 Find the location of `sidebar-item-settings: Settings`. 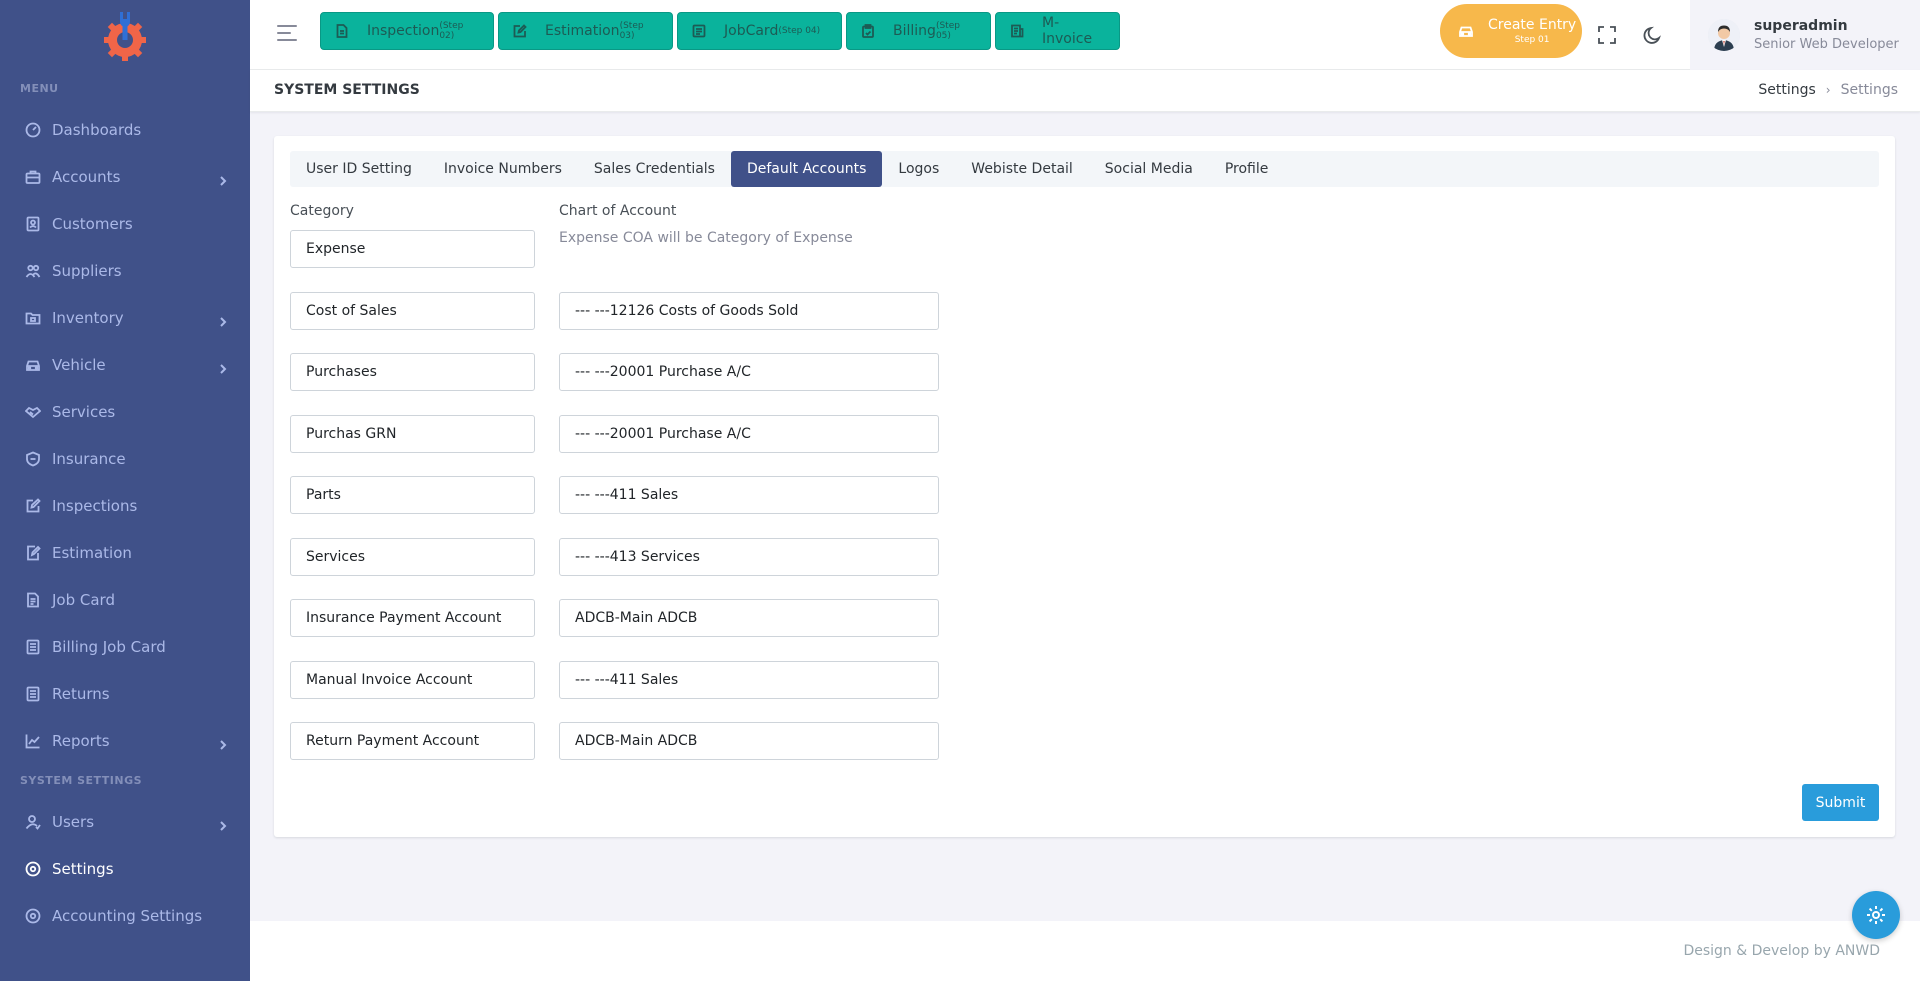

sidebar-item-settings: Settings is located at coordinates (125, 868).